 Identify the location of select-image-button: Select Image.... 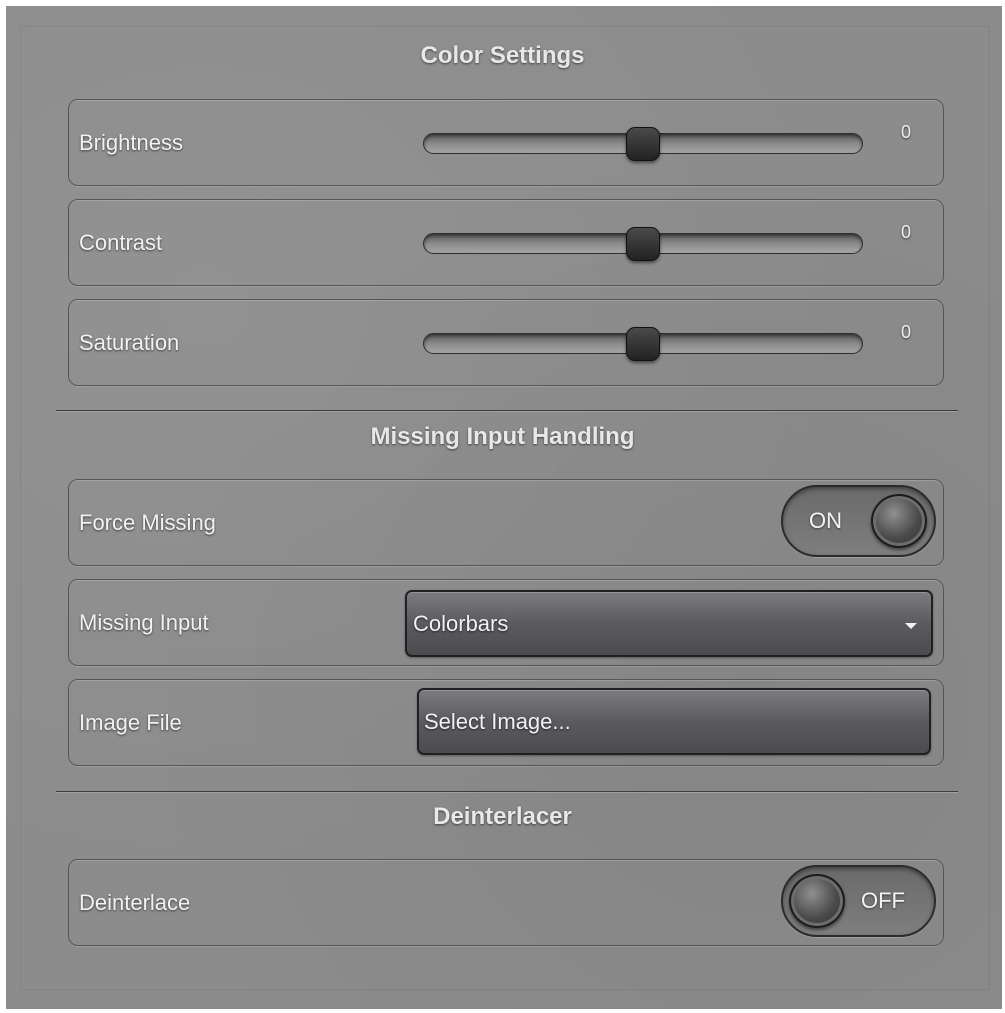
(674, 721).